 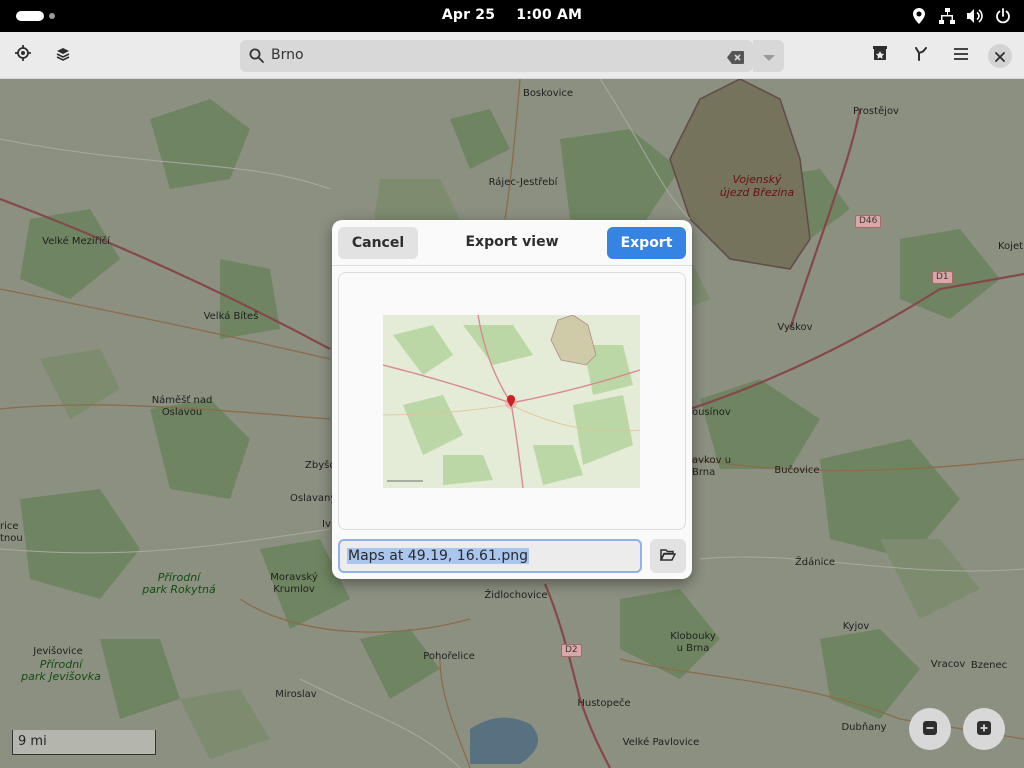 I want to click on layers-button, so click(x=63, y=55).